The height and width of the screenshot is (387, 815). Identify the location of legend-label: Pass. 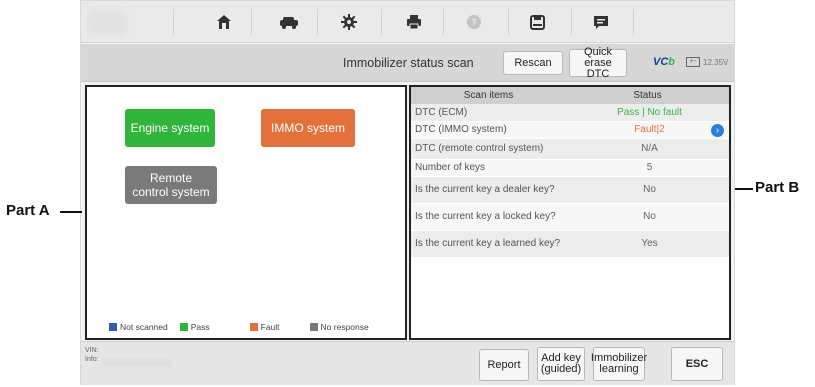
(200, 327).